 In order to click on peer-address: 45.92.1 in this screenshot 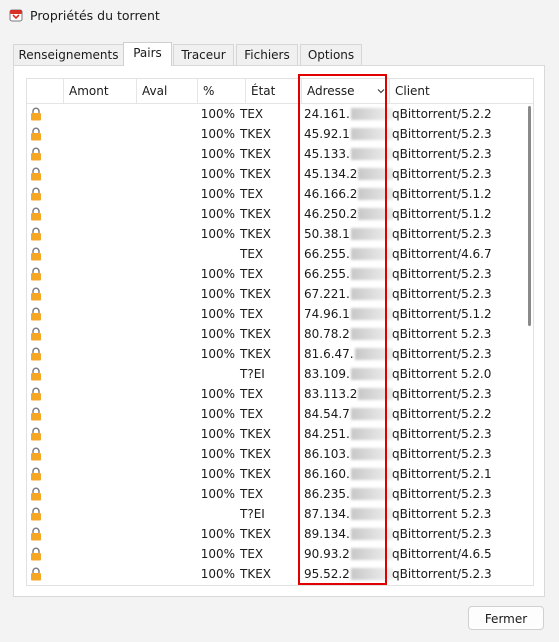, I will do `click(348, 134)`.